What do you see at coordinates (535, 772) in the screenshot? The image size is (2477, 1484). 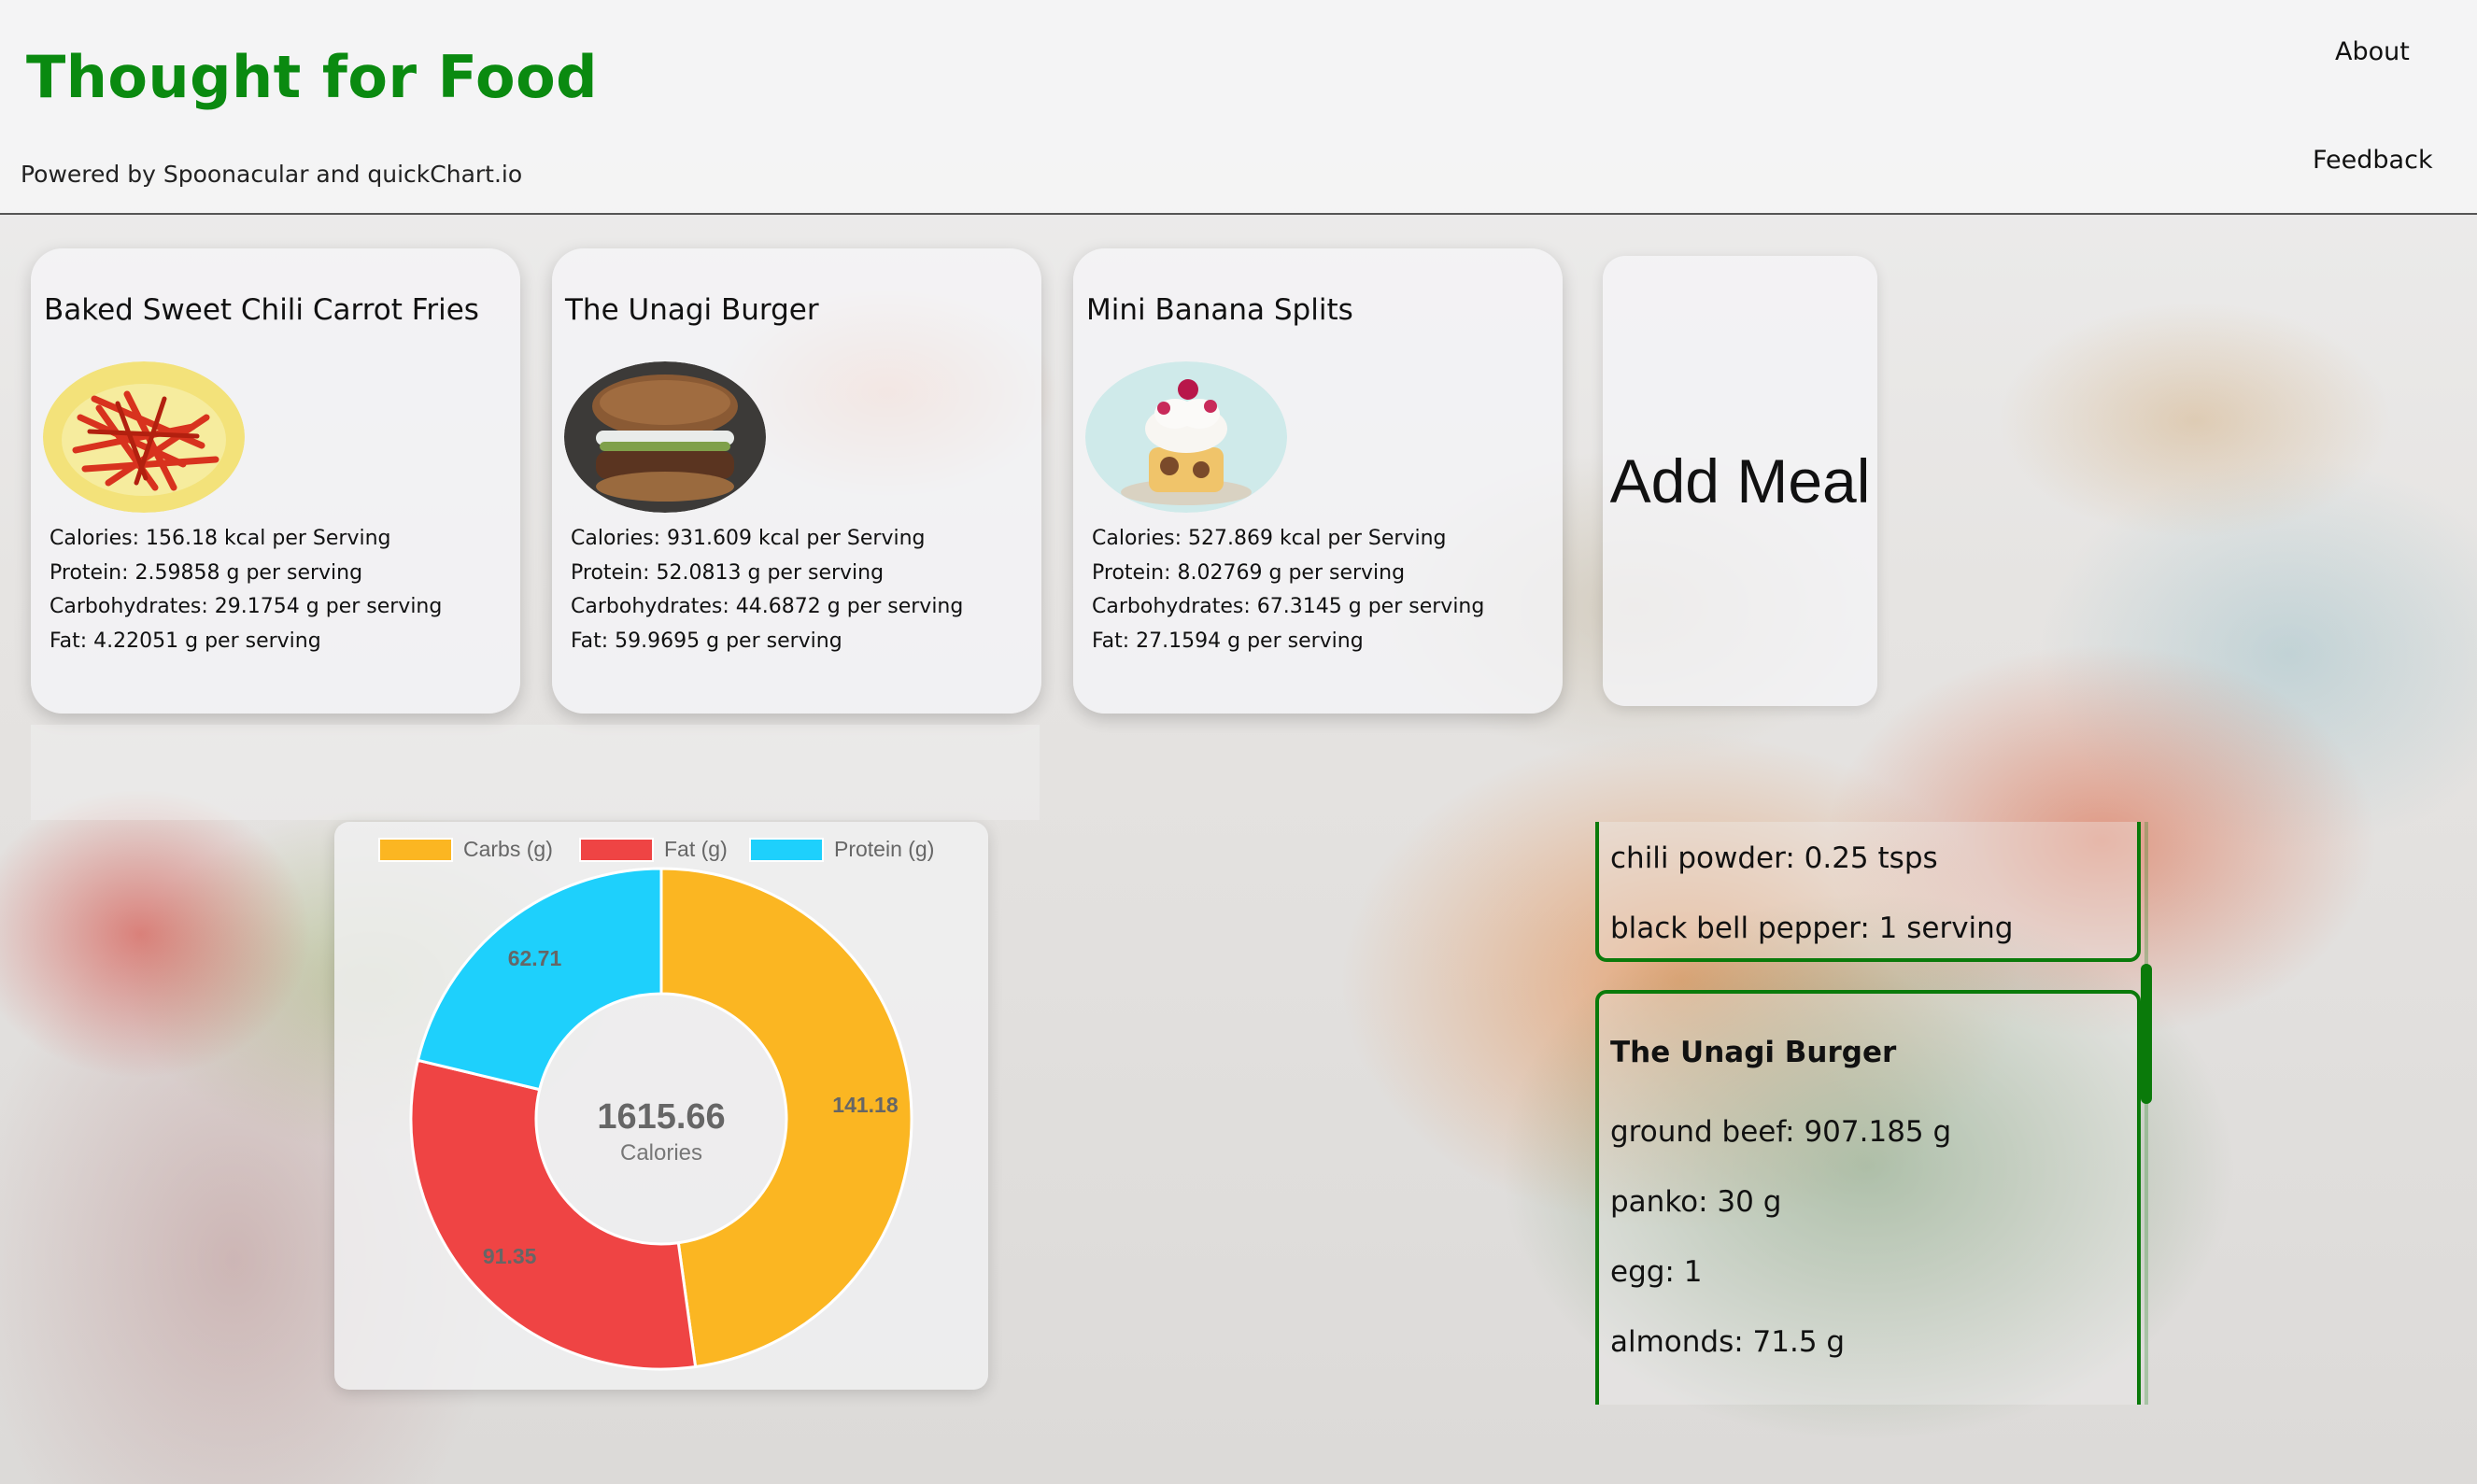 I see `cards-divider-band` at bounding box center [535, 772].